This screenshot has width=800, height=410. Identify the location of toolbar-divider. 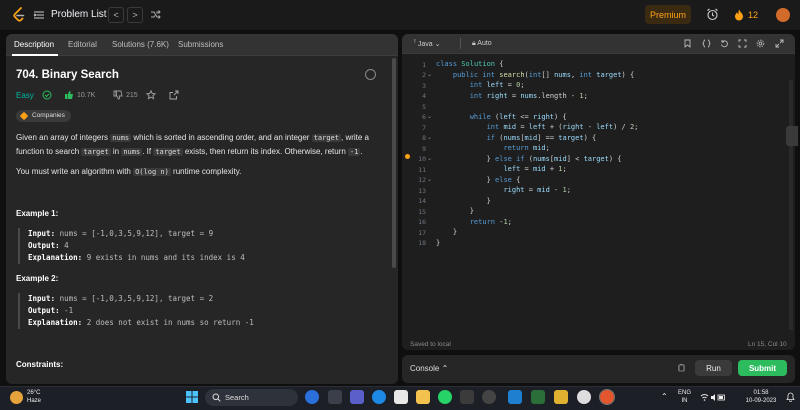
(460, 43).